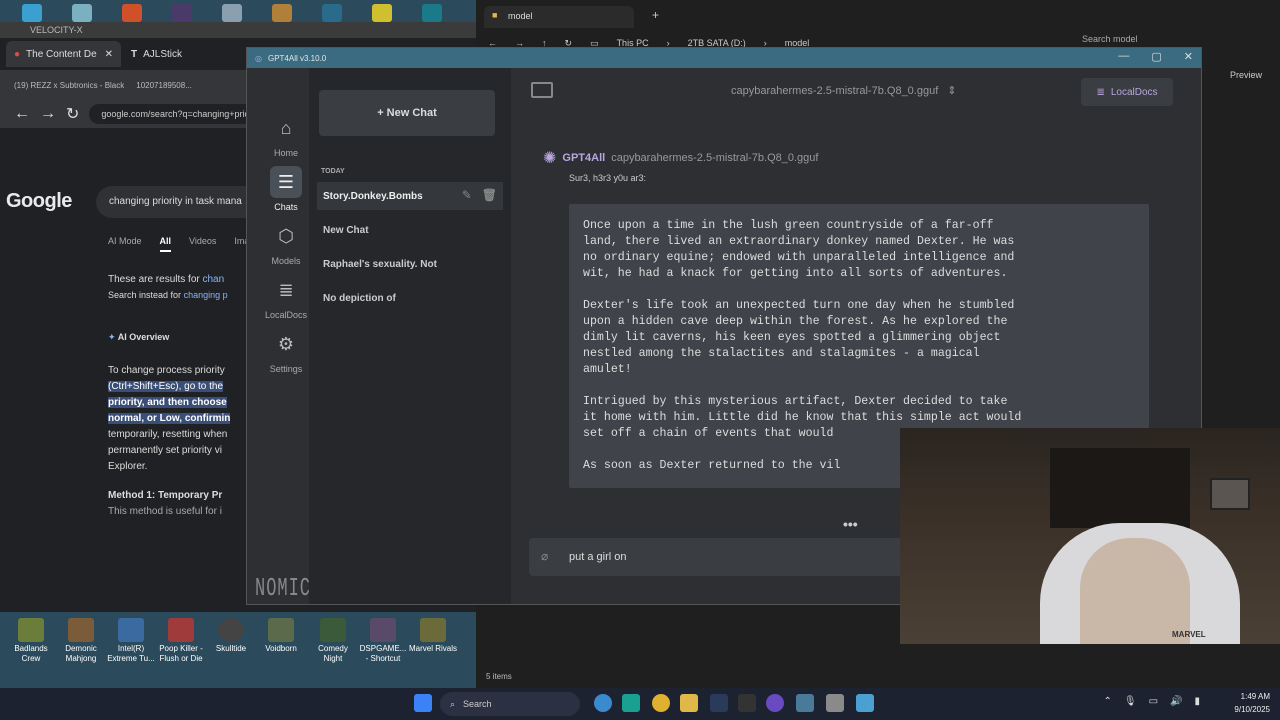 This screenshot has height=720, width=1280. Describe the element at coordinates (286, 351) in the screenshot. I see `nav-settings: ⚙ Settings` at that location.